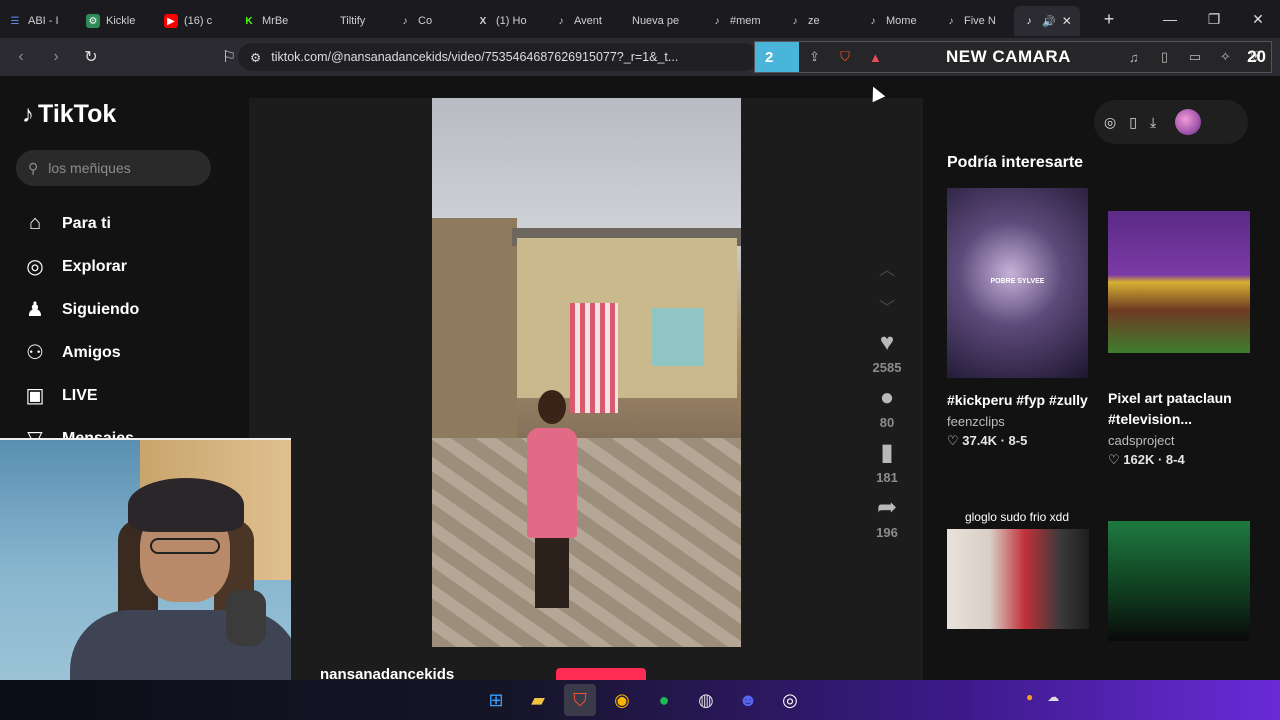 Image resolution: width=1280 pixels, height=720 pixels. I want to click on tiktok-logo: ♪ TikTok, so click(69, 114).